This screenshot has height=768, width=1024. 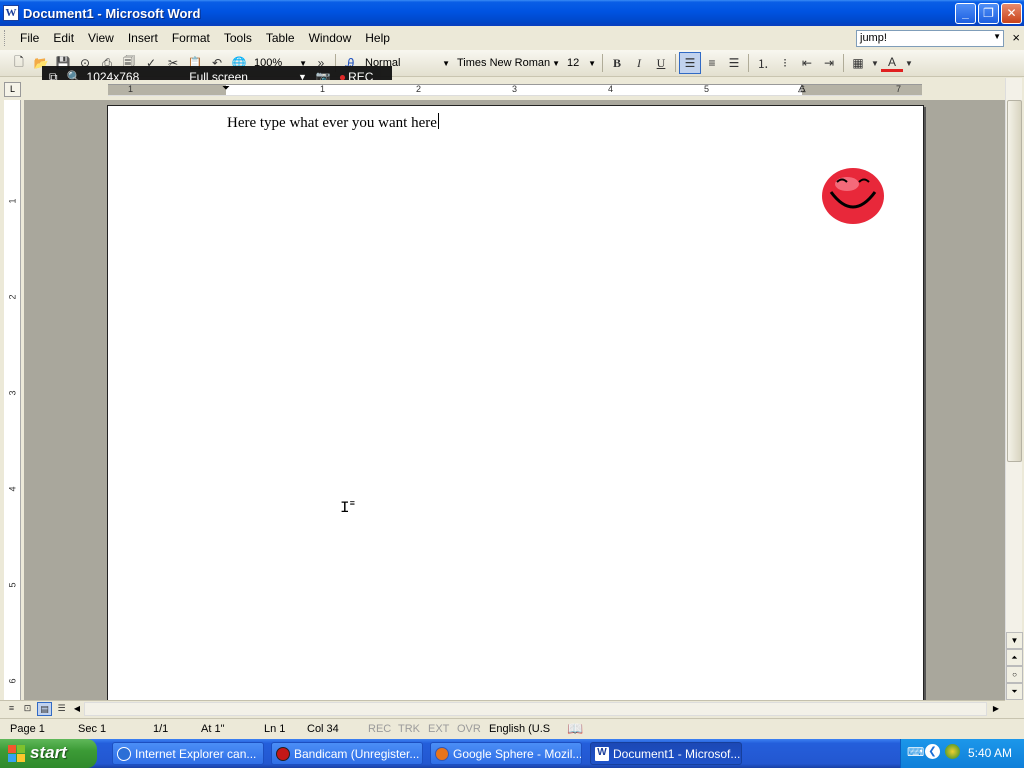 I want to click on align-center-icon: ≡, so click(x=712, y=63).